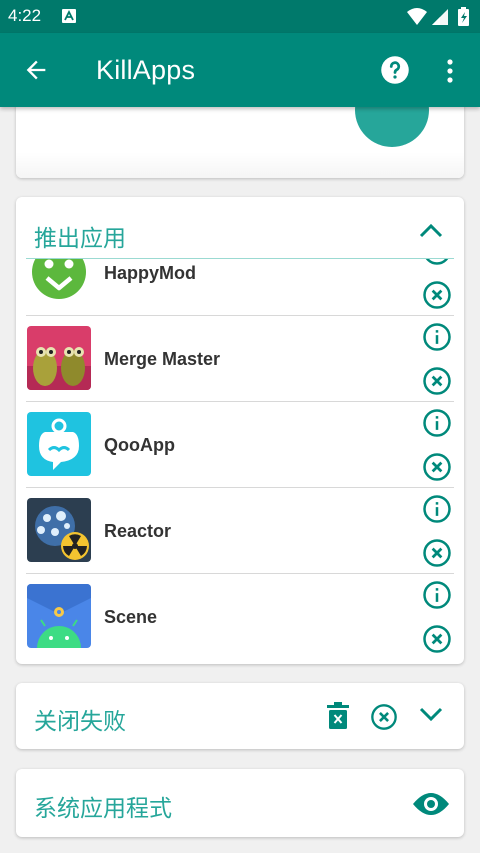 The width and height of the screenshot is (480, 853). I want to click on chevron-up-icon, so click(431, 233).